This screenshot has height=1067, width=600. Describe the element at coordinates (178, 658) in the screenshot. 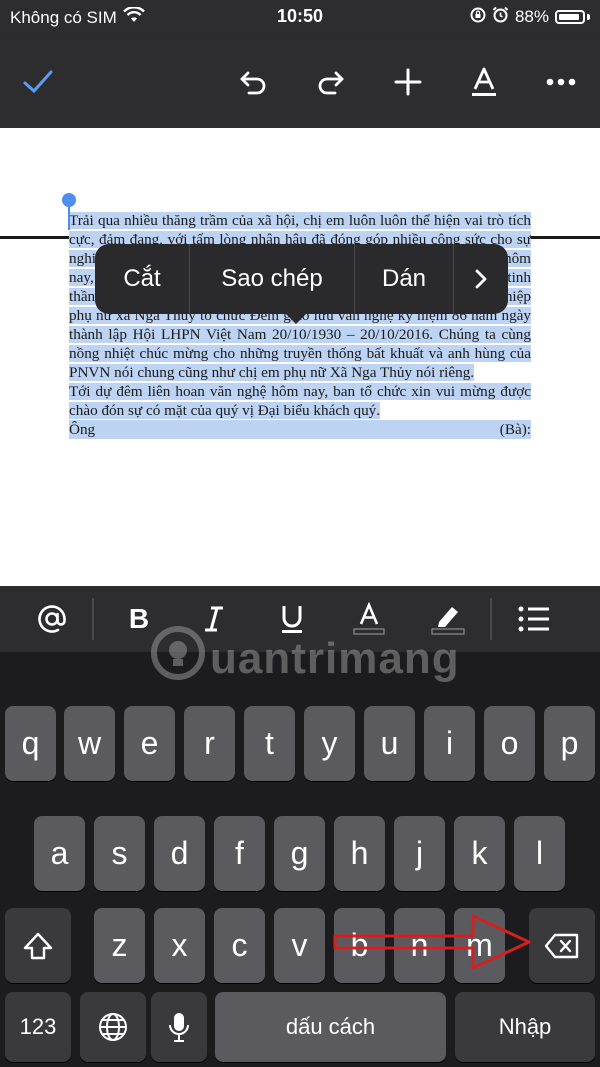

I see `lightbulb-icon` at that location.